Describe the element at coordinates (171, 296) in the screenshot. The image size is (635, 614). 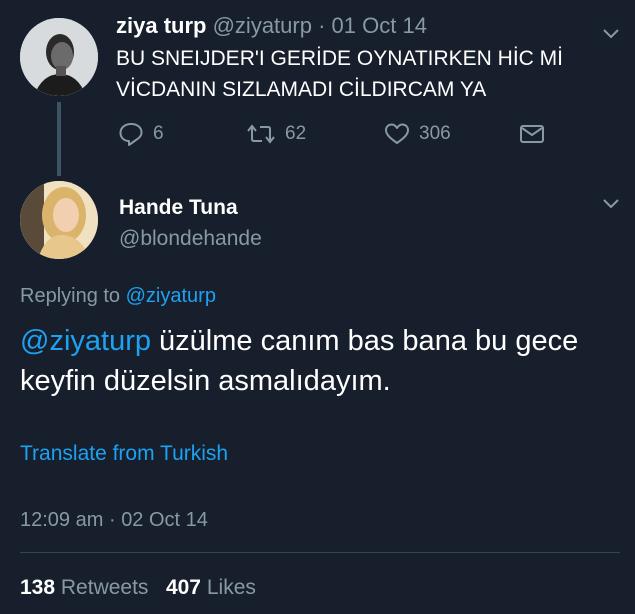
I see `replying-to-link: @ziyaturp` at that location.